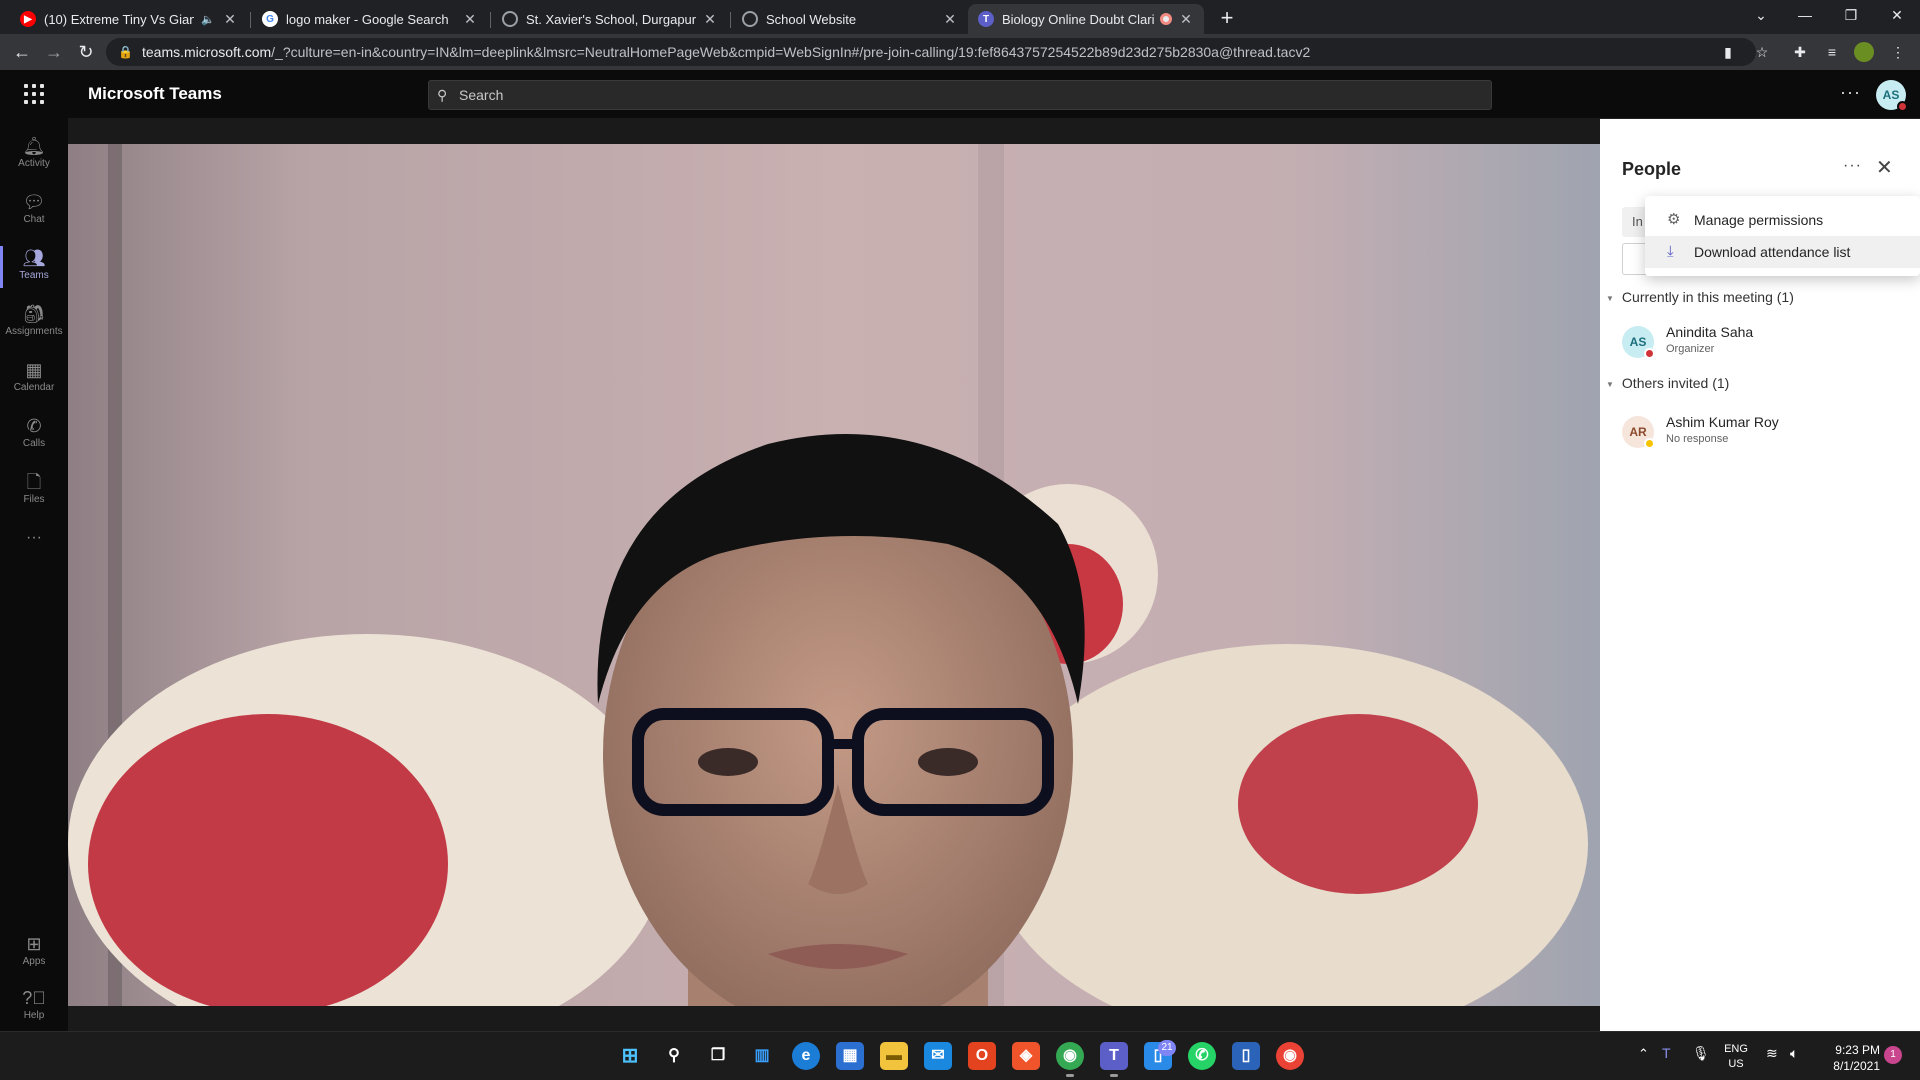  I want to click on reload-button: ↻, so click(86, 52).